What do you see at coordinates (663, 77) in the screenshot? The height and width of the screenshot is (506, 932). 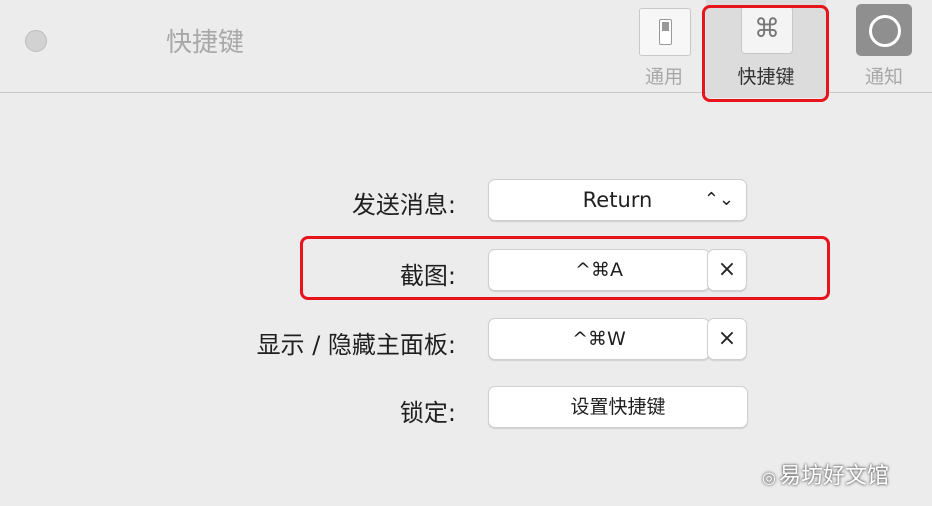 I see `tab-general-label: 通用` at bounding box center [663, 77].